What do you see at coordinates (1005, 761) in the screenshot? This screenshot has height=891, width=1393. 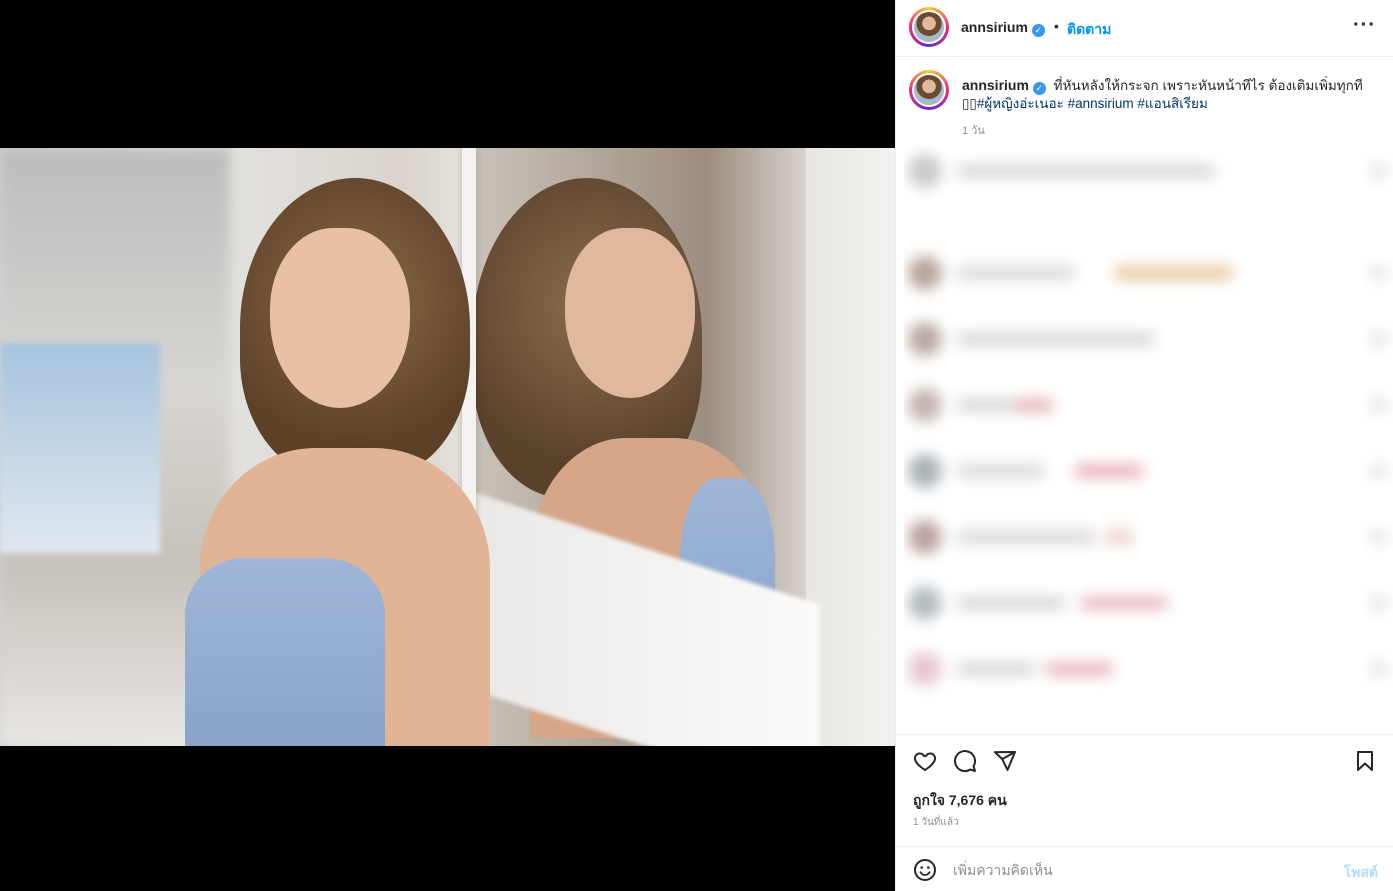 I see `paper-plane-icon` at bounding box center [1005, 761].